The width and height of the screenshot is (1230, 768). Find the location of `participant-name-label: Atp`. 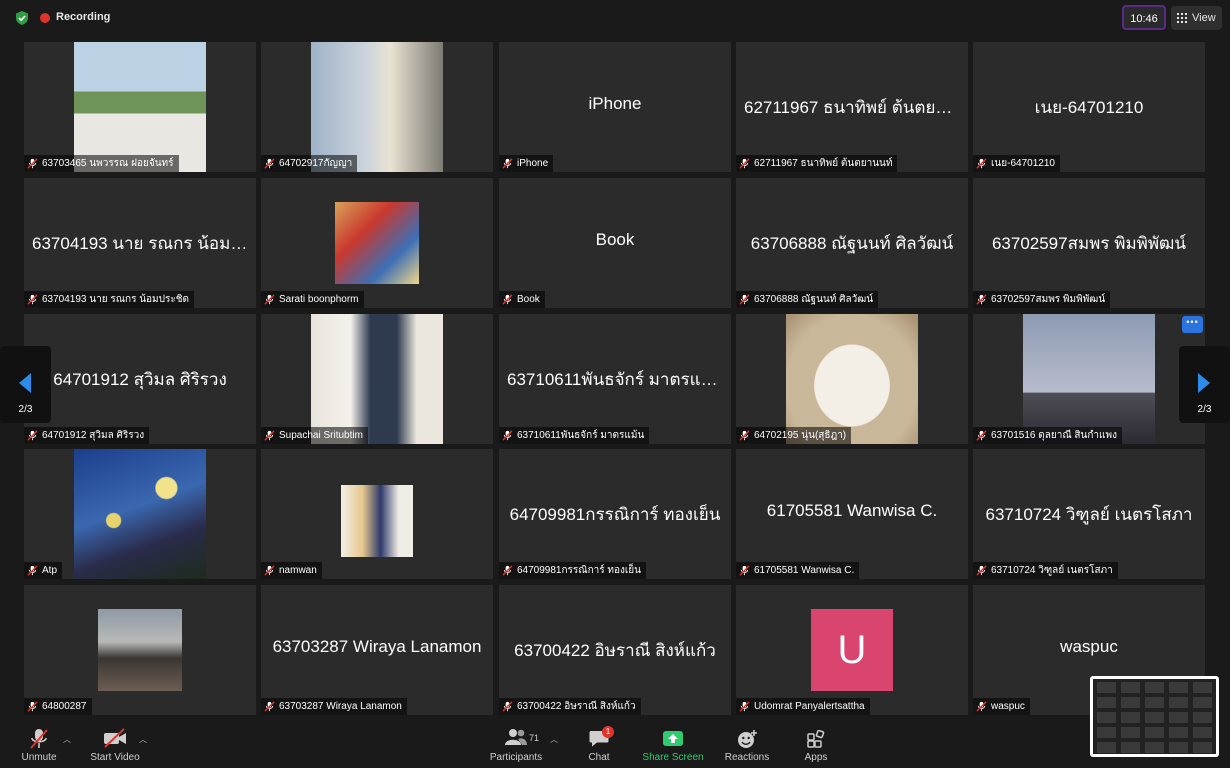

participant-name-label: Atp is located at coordinates (50, 570).